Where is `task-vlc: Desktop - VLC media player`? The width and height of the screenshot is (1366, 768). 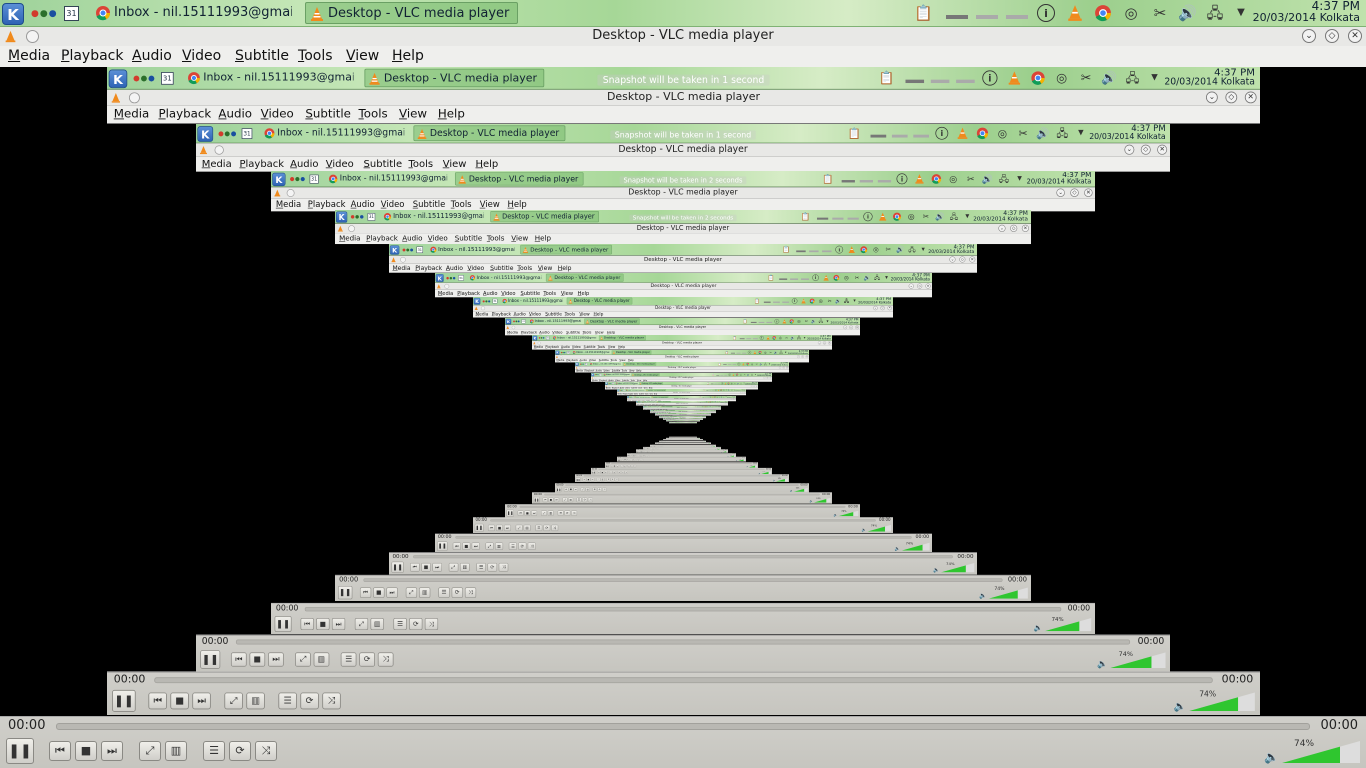 task-vlc: Desktop - VLC media player is located at coordinates (411, 13).